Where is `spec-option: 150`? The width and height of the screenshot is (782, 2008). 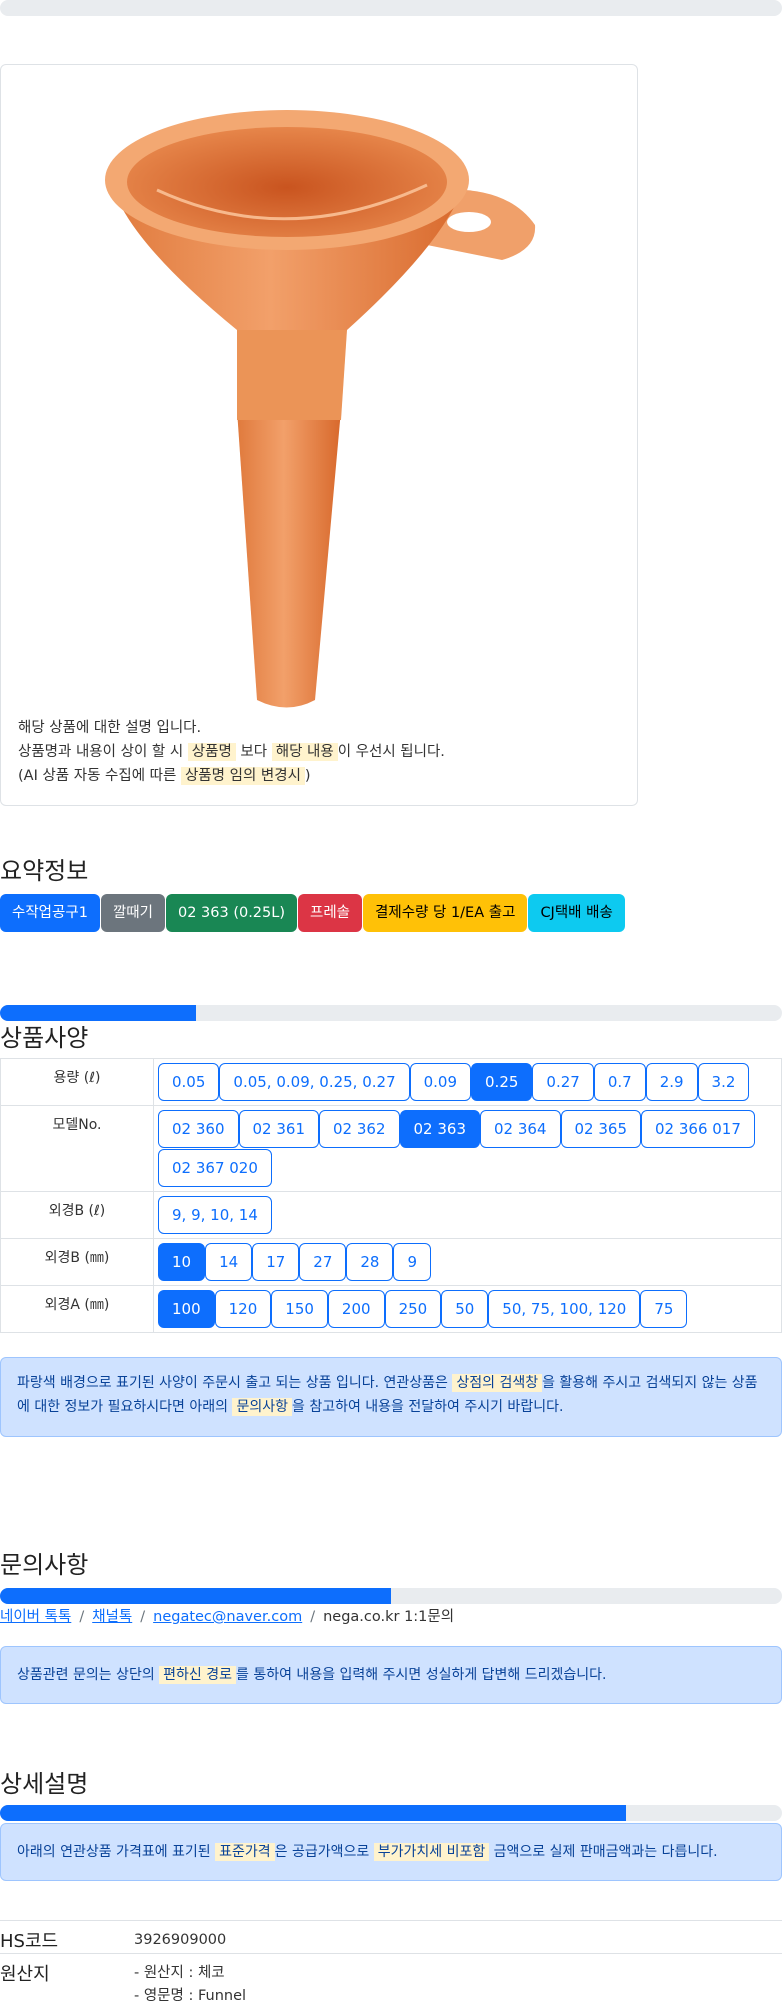
spec-option: 150 is located at coordinates (299, 1309).